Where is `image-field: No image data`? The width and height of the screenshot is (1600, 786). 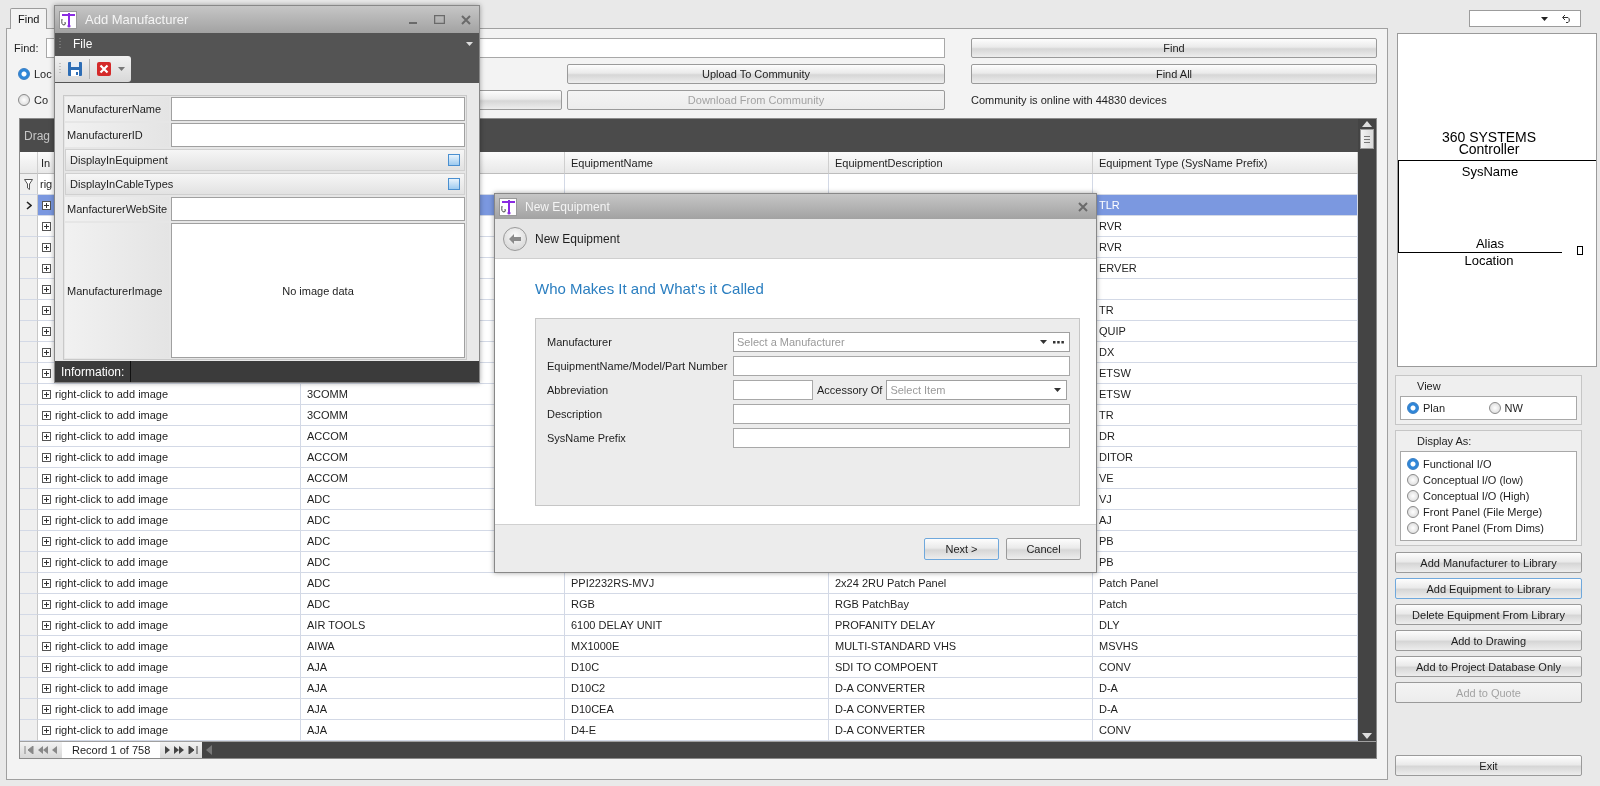 image-field: No image data is located at coordinates (318, 290).